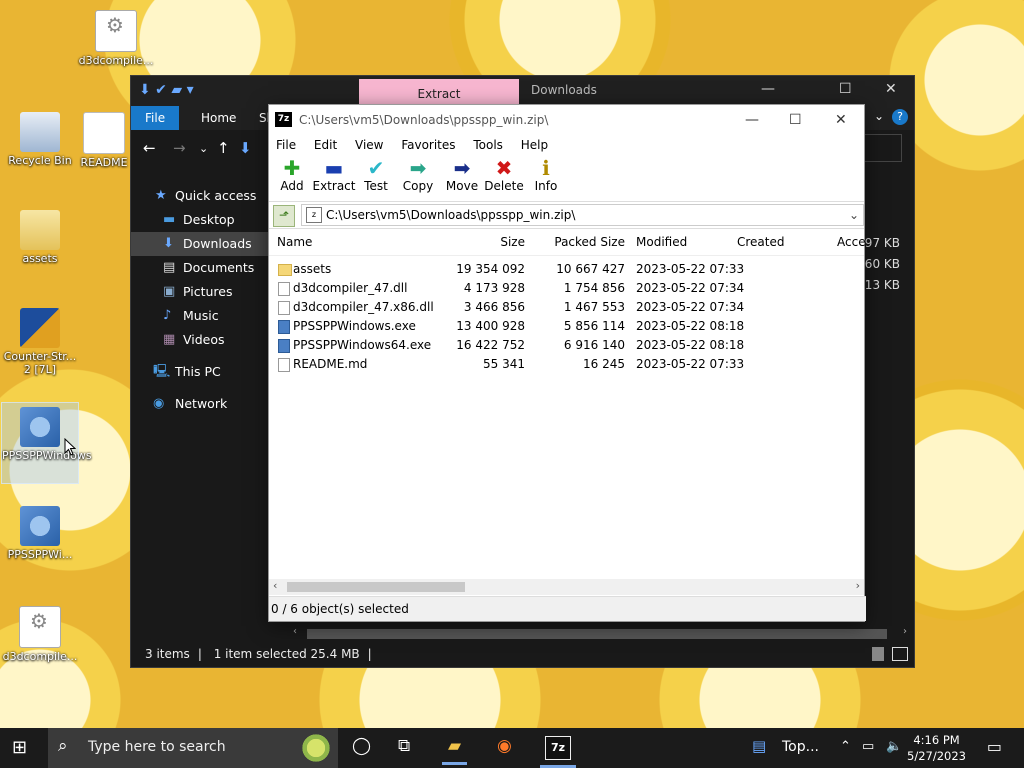 The width and height of the screenshot is (1024, 768). Describe the element at coordinates (325, 145) in the screenshot. I see `menu-edit: Edit` at that location.